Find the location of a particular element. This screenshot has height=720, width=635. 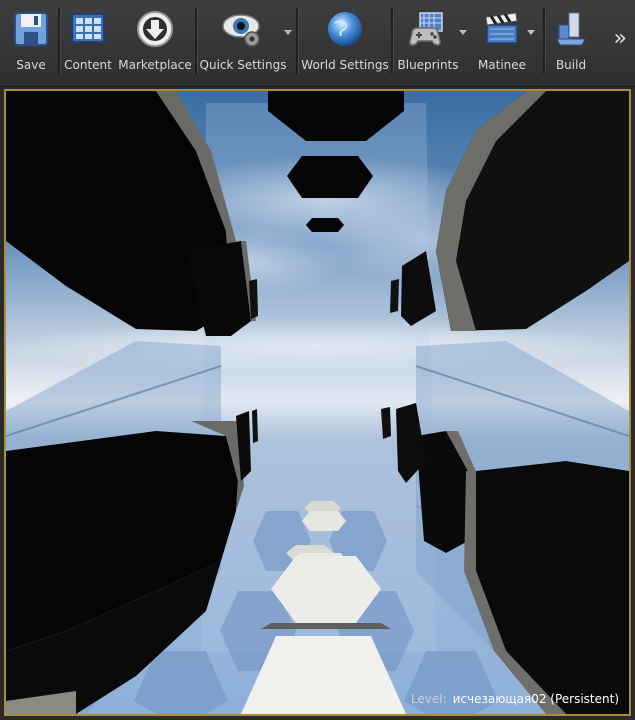

matinee-dropdown-icon is located at coordinates (531, 32).